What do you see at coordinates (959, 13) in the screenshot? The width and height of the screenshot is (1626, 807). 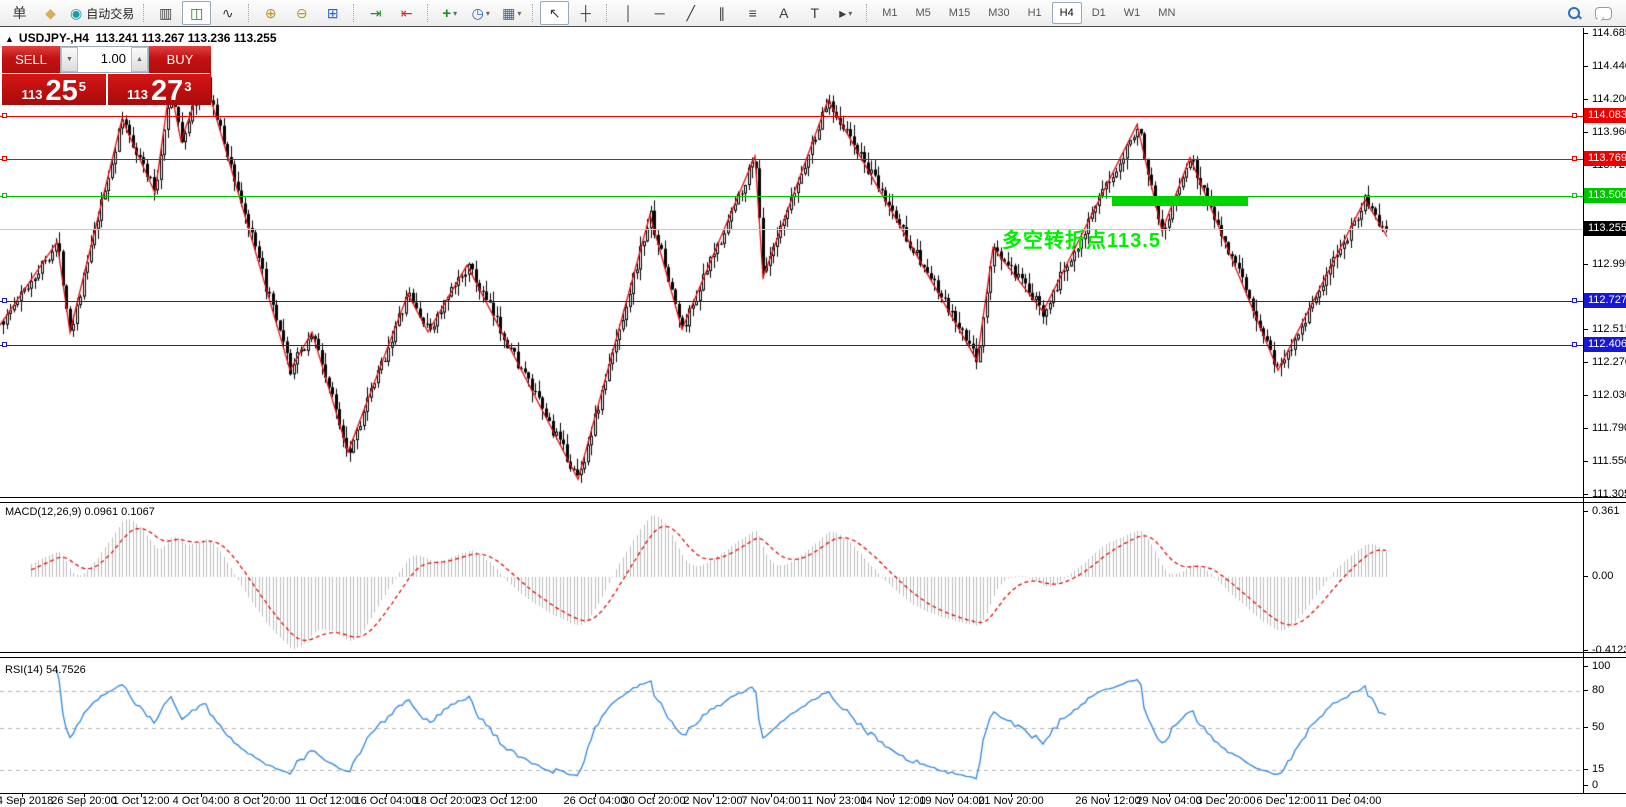 I see `timeframe-m15-button: M15` at bounding box center [959, 13].